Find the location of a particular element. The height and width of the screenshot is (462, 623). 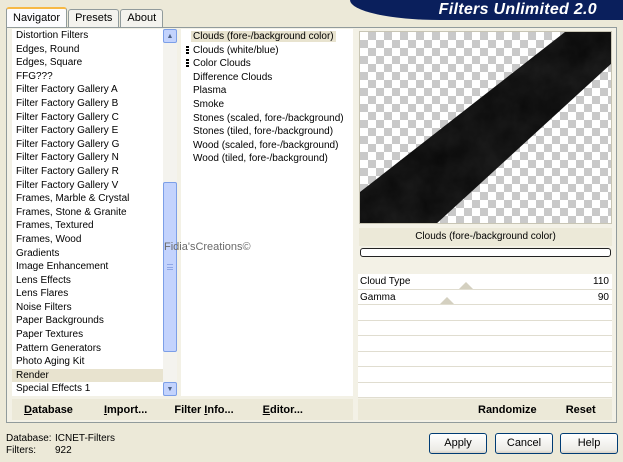

param-value: 90 is located at coordinates (603, 297).